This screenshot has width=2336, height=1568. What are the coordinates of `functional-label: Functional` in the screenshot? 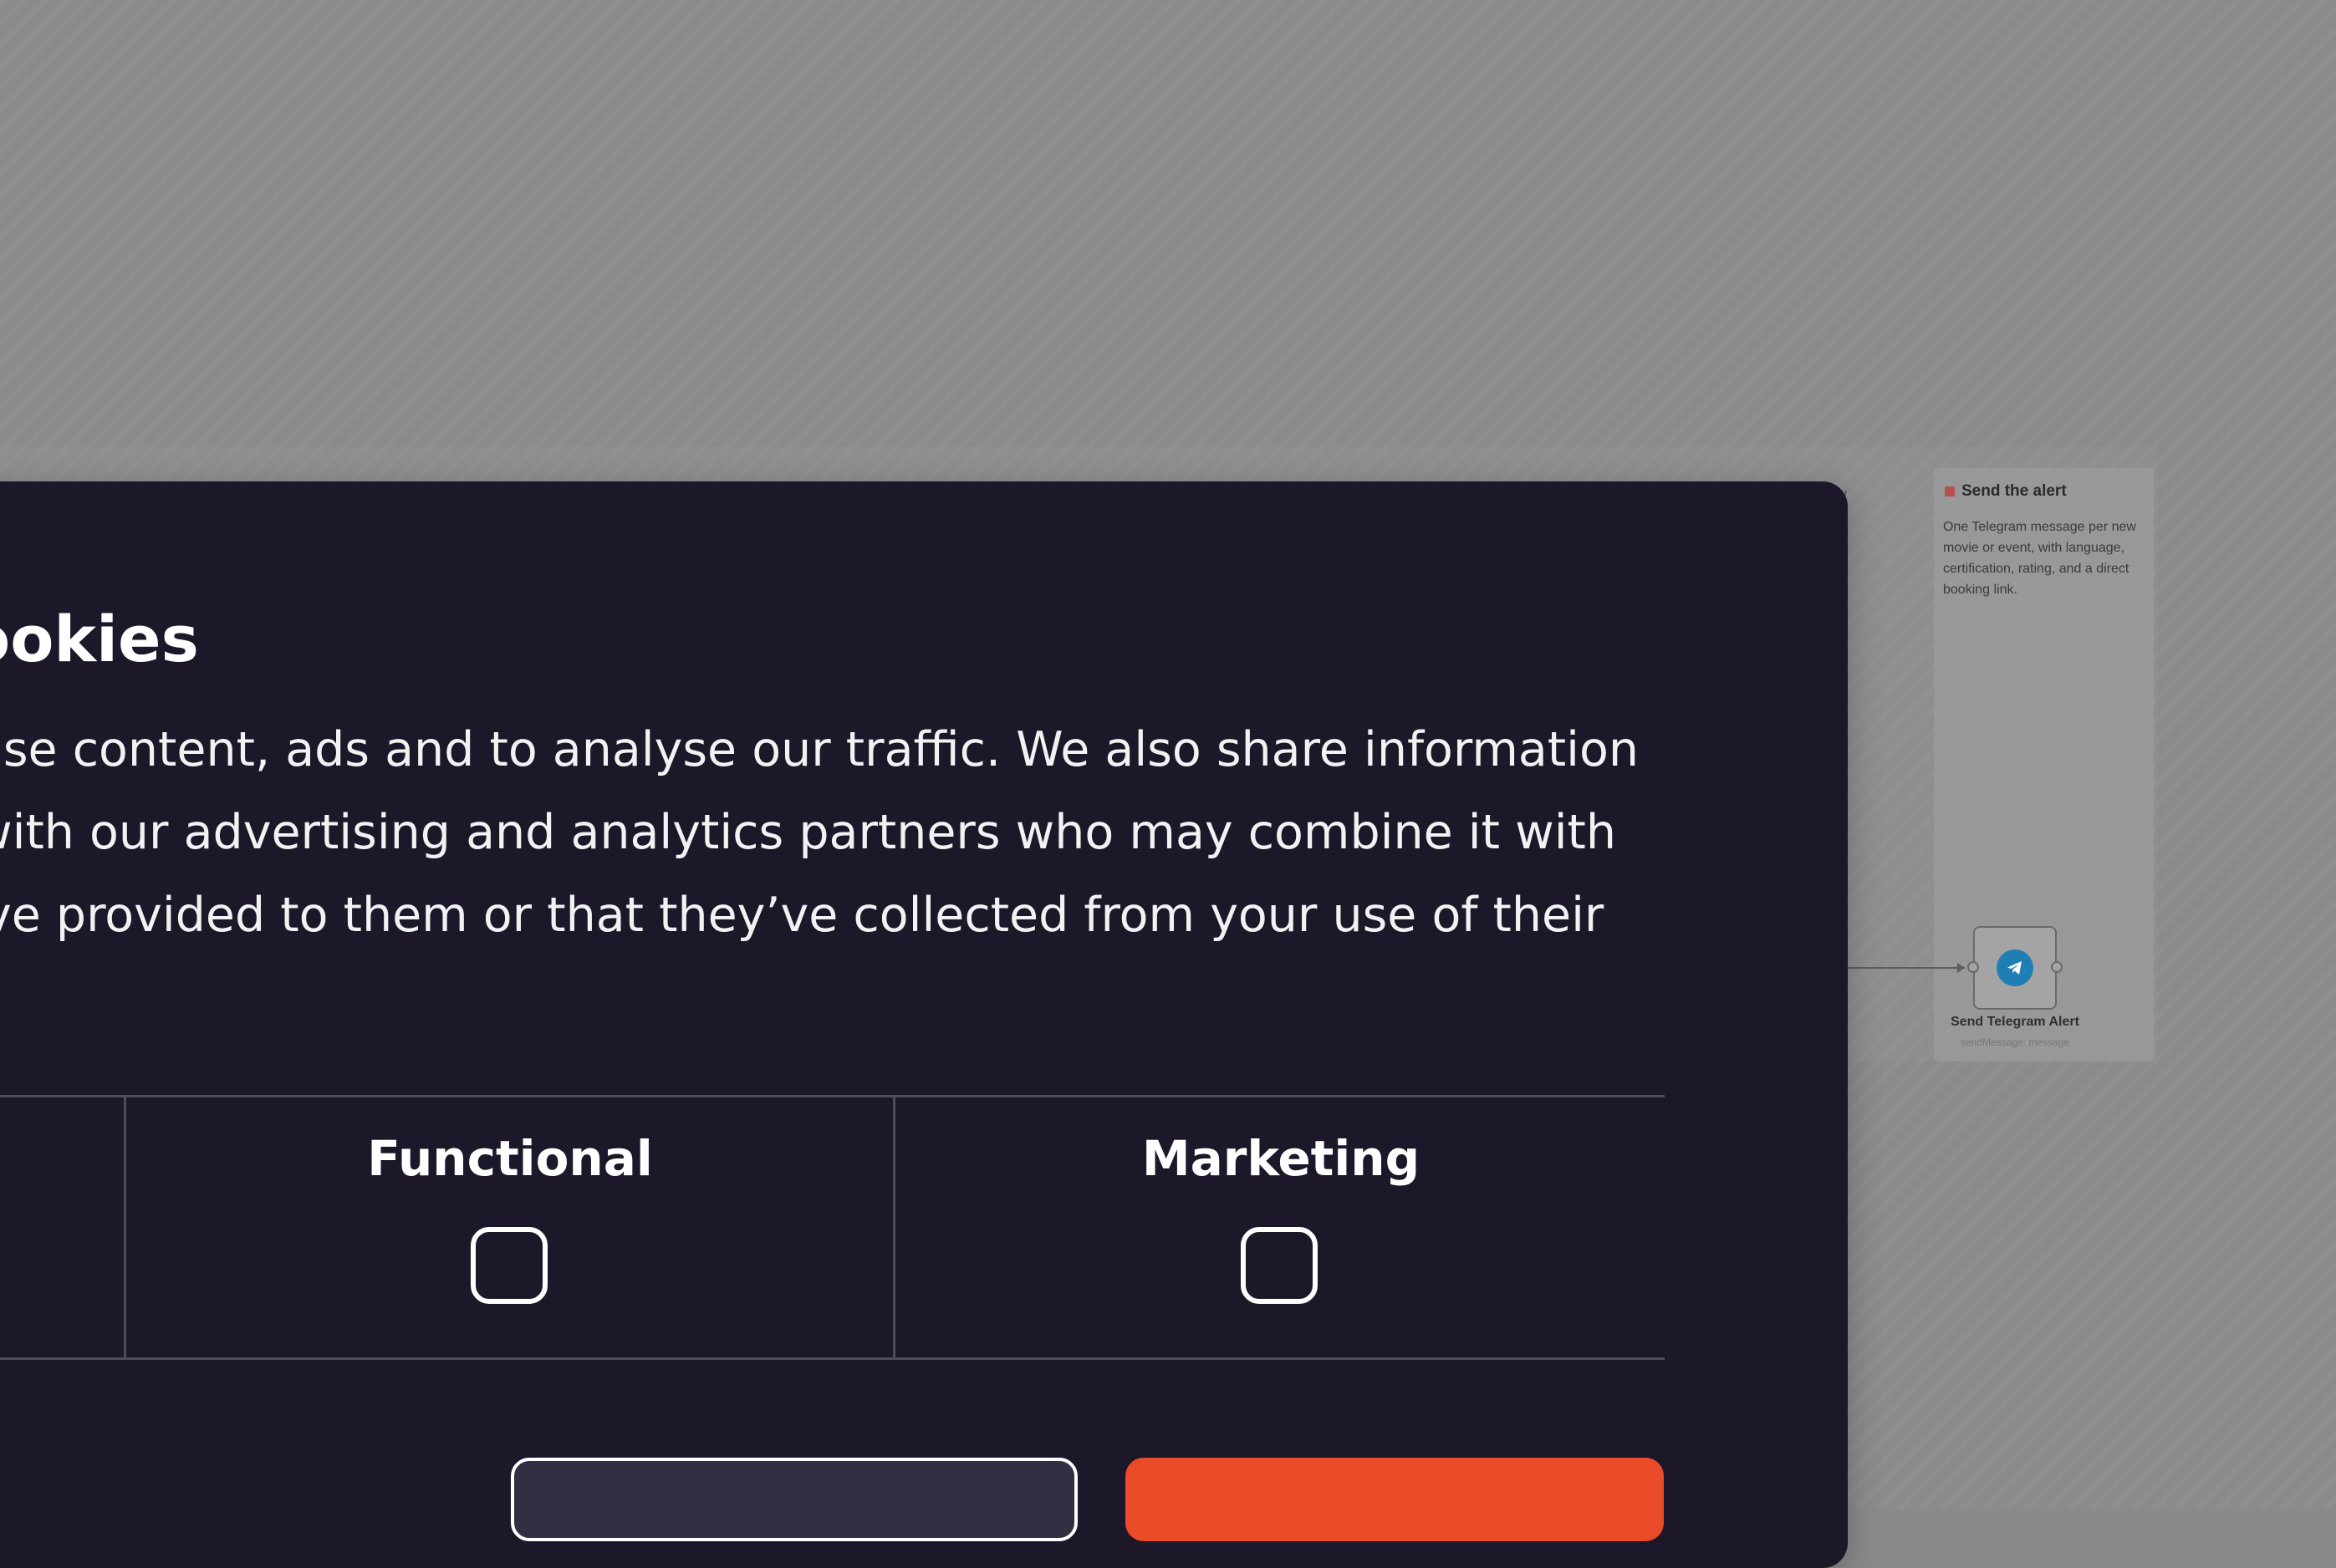 It's located at (510, 1158).